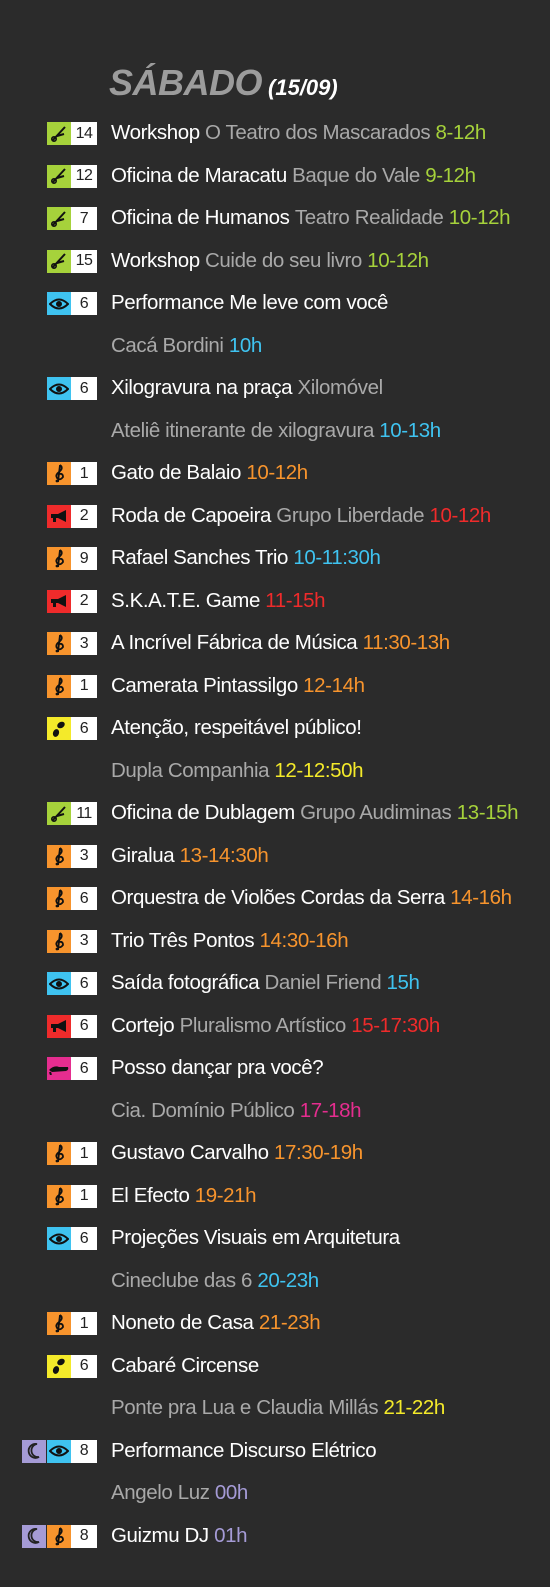 This screenshot has height=1587, width=550. Describe the element at coordinates (275, 1408) in the screenshot. I see `entry-line: Ponte pra Lua e Claudia Millás 21-22h` at that location.